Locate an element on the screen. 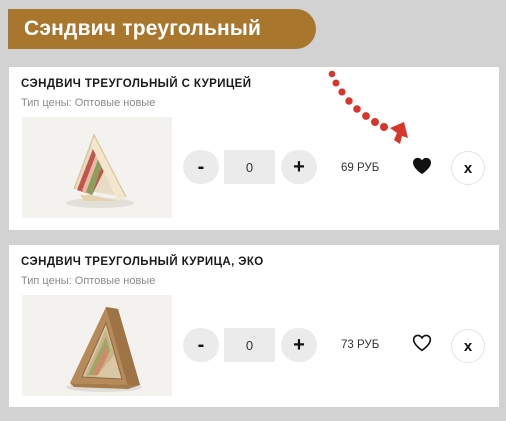 This screenshot has height=421, width=506. category-header: Сэндвич треугольный is located at coordinates (162, 29).